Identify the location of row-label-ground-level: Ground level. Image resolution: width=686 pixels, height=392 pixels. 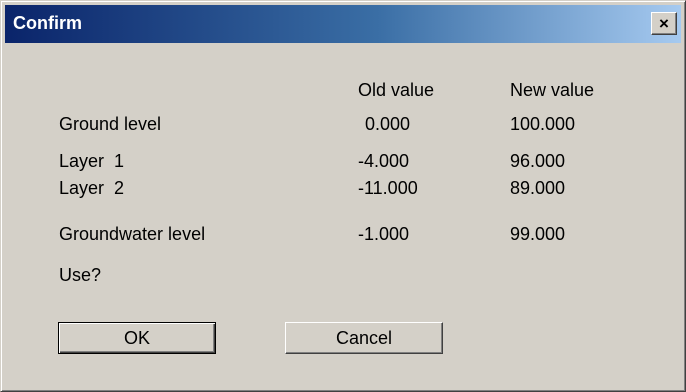
(110, 124).